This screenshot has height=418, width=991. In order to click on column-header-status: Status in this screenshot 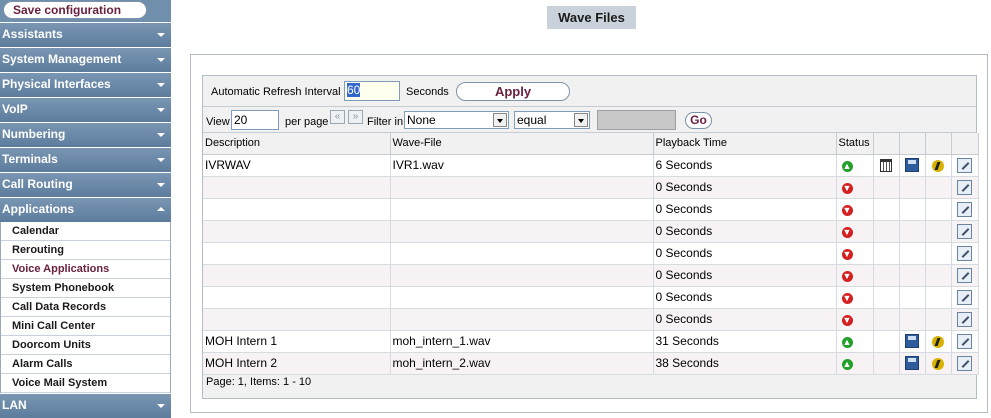, I will do `click(855, 144)`.